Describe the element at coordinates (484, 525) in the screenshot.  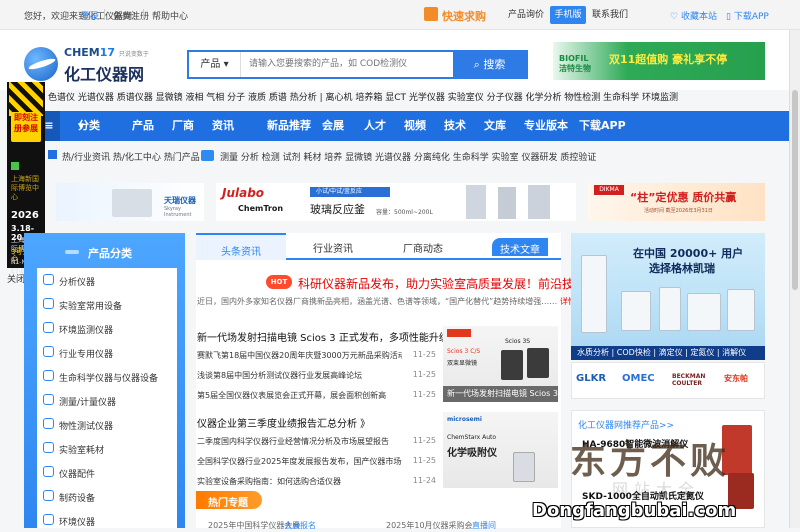
I see `topic-tag: 直播间` at that location.